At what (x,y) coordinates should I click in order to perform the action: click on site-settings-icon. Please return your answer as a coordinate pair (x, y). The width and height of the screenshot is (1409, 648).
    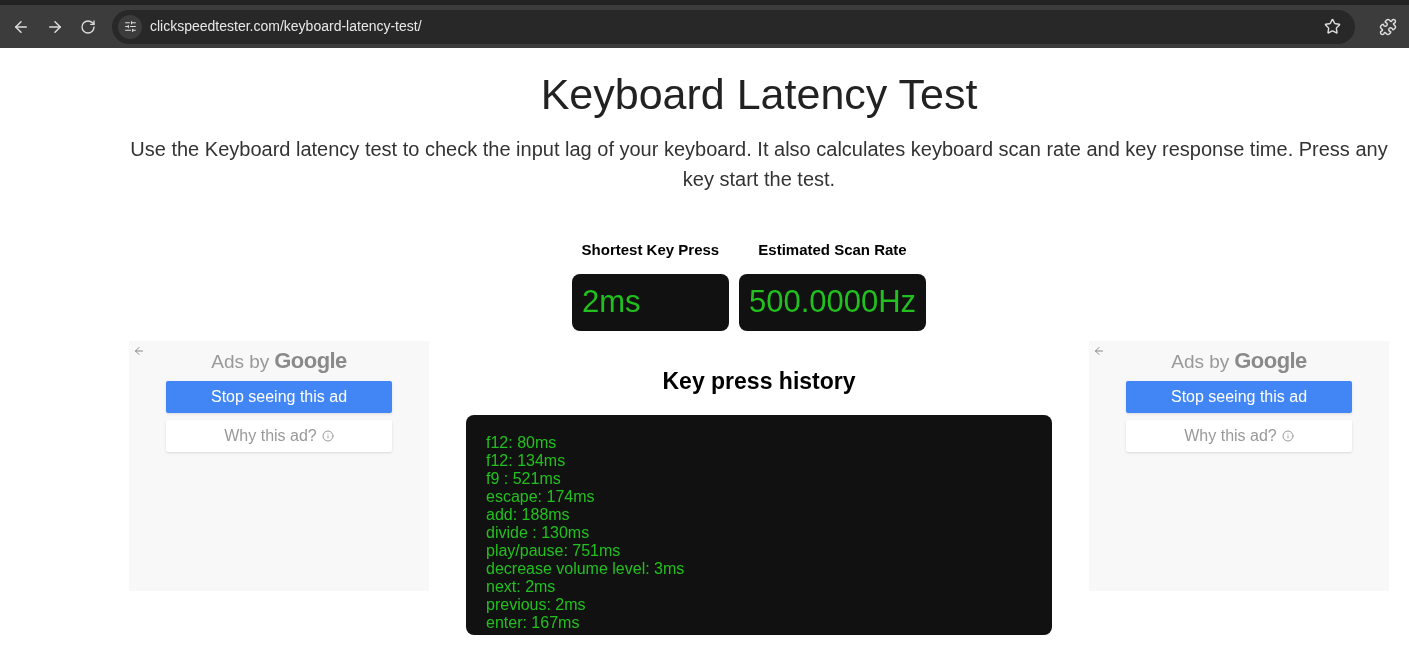
    Looking at the image, I should click on (130, 26).